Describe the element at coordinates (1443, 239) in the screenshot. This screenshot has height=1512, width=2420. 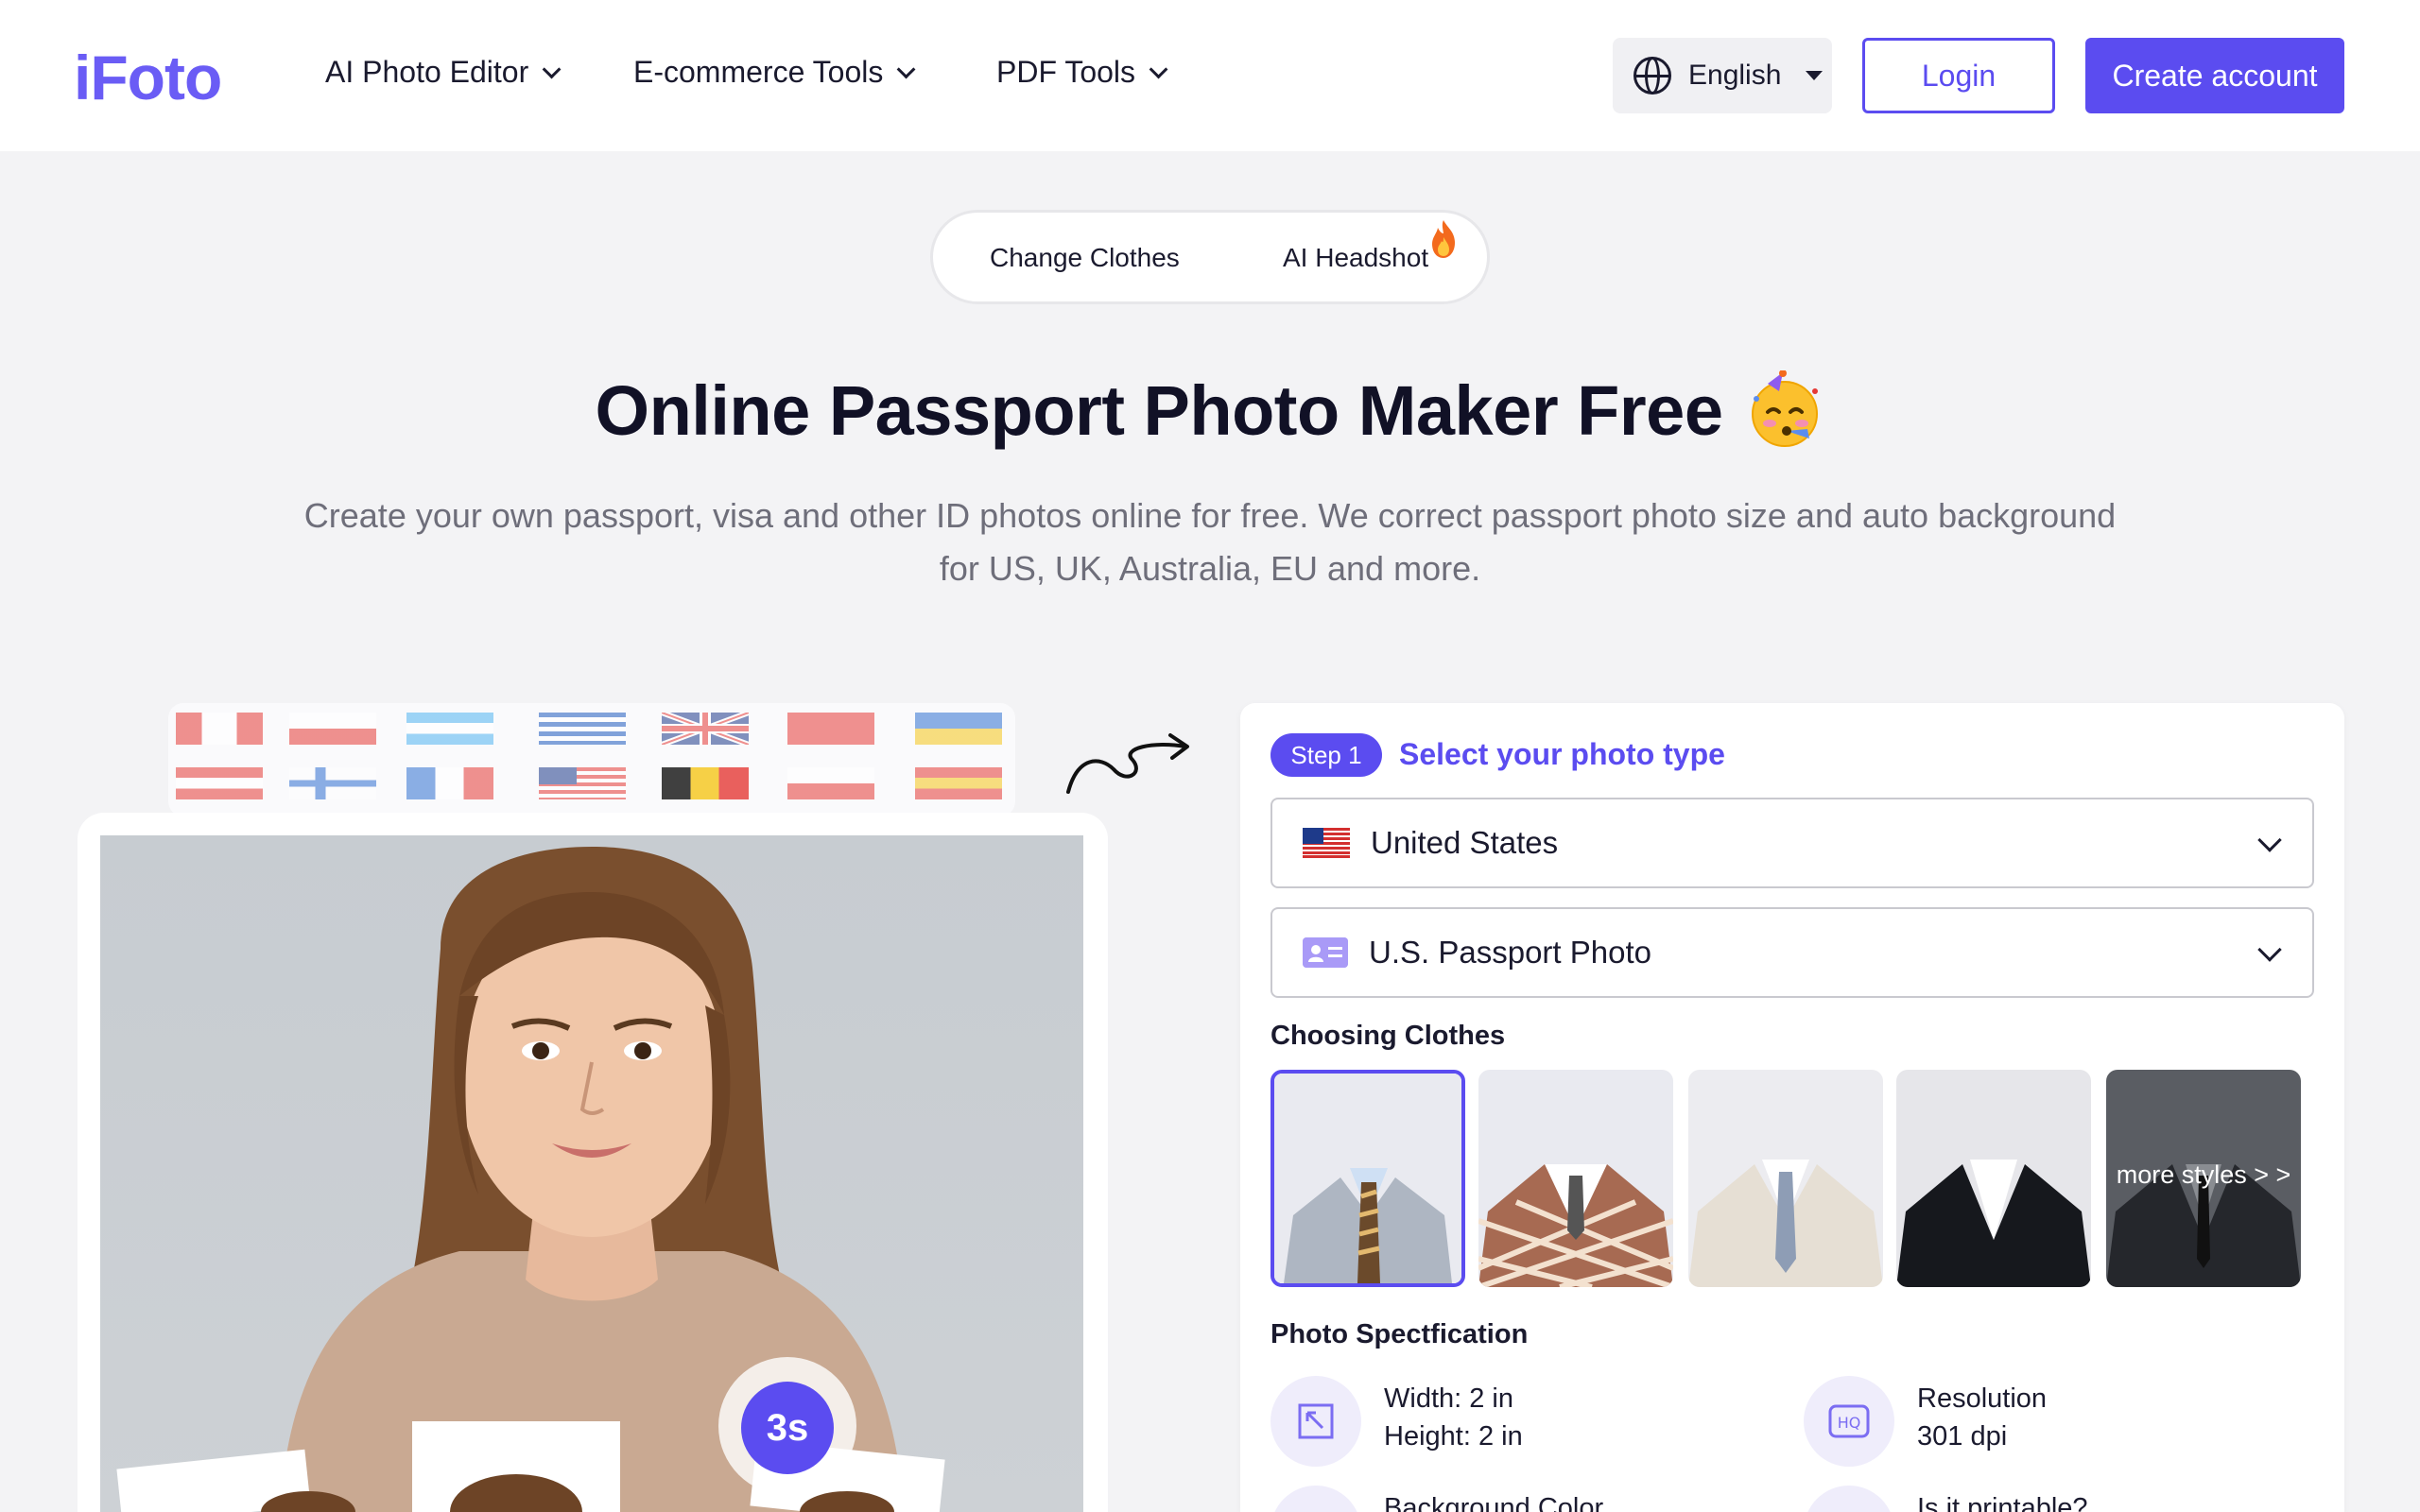
I see `flame-icon` at that location.